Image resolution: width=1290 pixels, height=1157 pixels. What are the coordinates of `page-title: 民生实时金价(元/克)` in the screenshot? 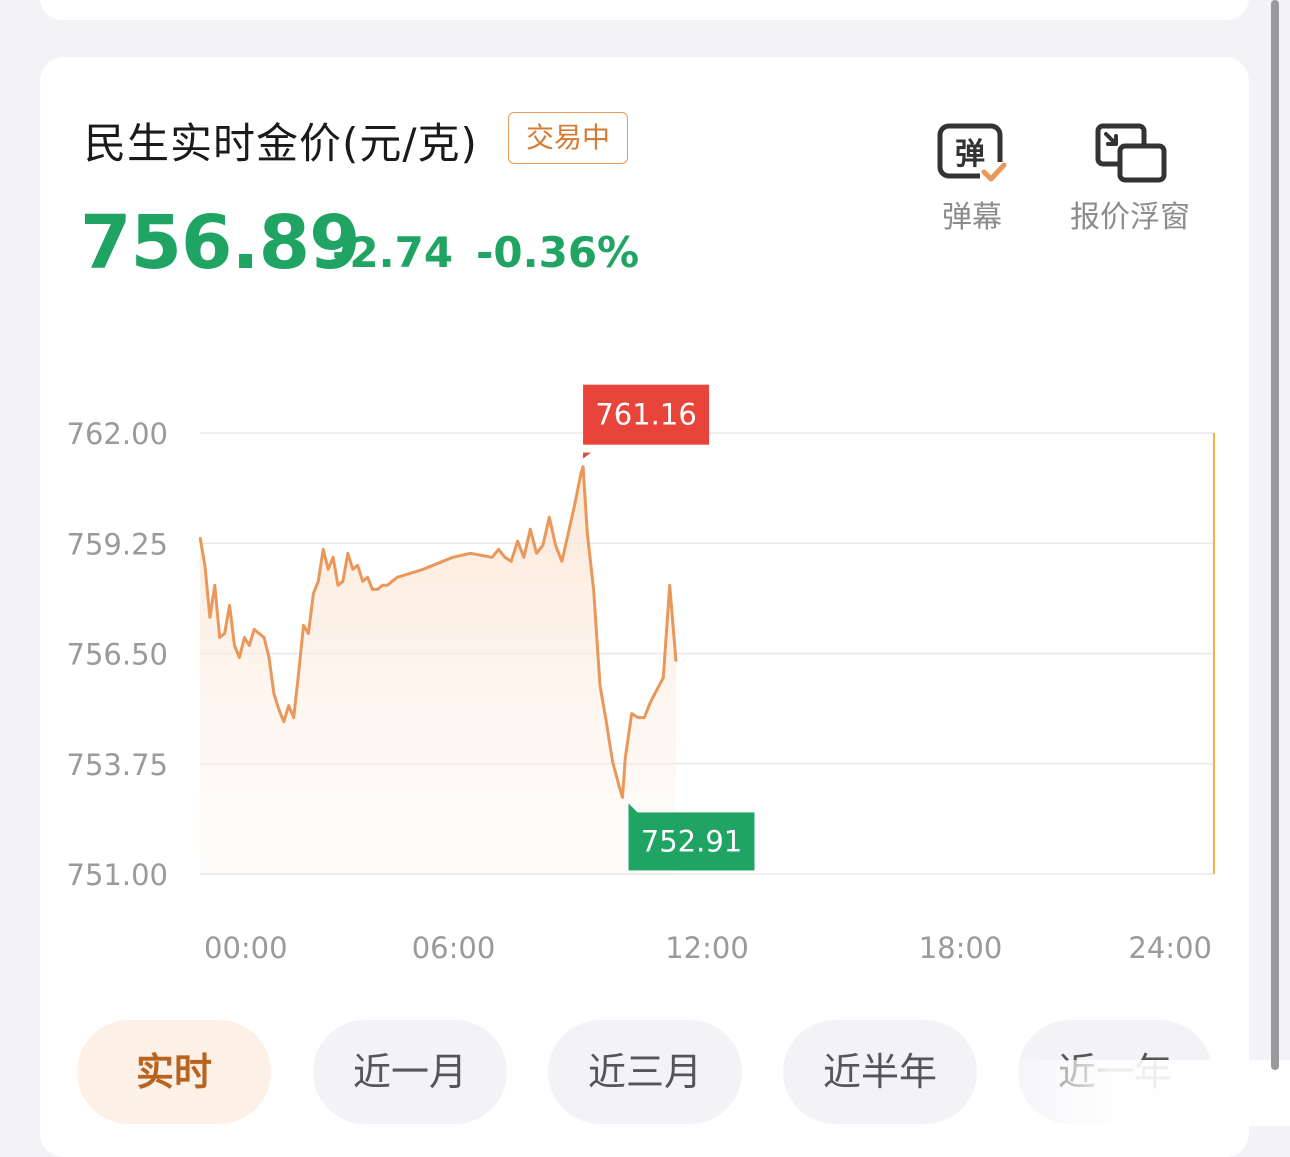 It's located at (281, 143).